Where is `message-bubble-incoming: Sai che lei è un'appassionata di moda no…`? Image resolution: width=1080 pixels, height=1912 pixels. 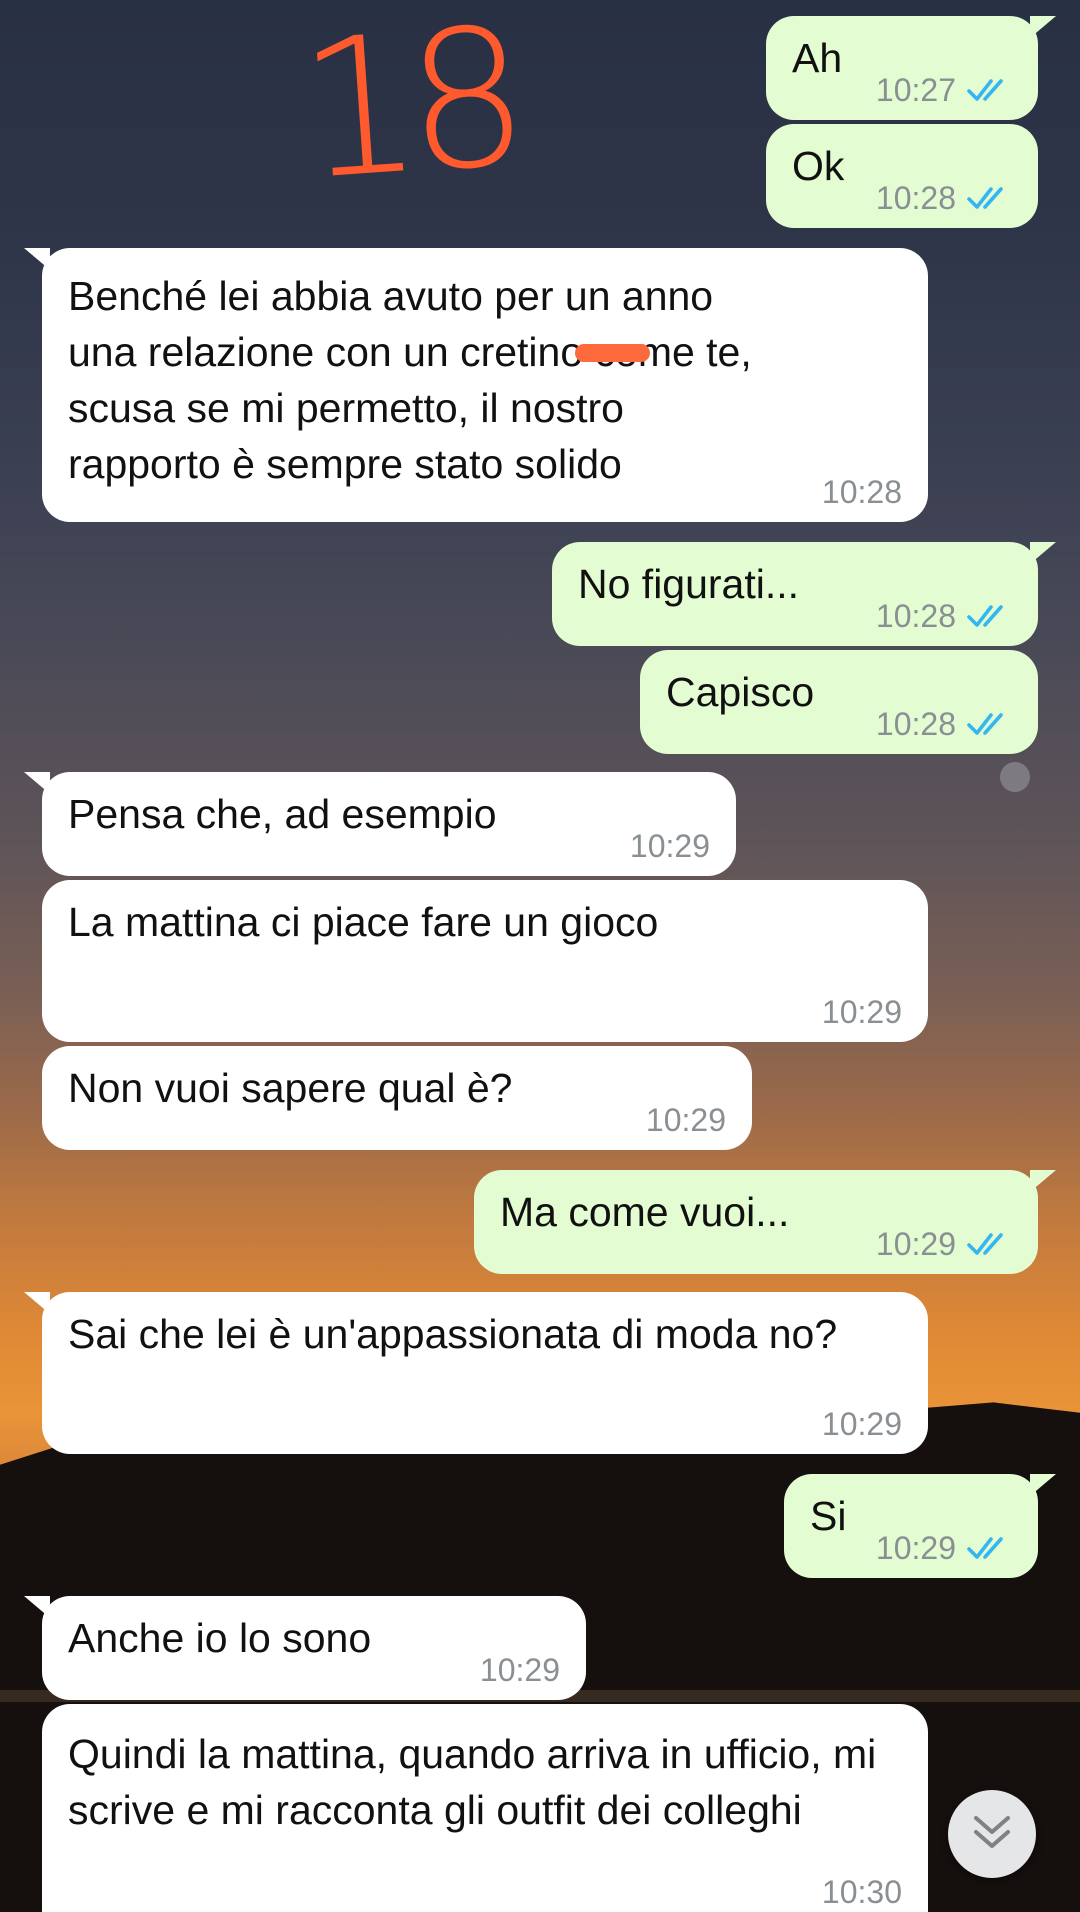 message-bubble-incoming: Sai che lei è un'appassionata di moda no… is located at coordinates (476, 1373).